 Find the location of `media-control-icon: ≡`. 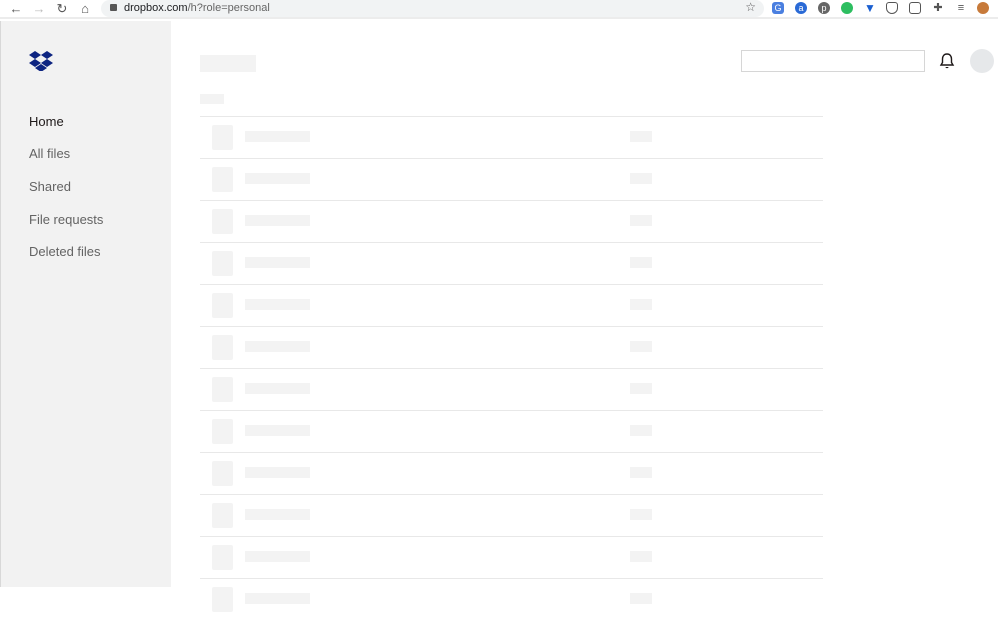

media-control-icon: ≡ is located at coordinates (961, 8).